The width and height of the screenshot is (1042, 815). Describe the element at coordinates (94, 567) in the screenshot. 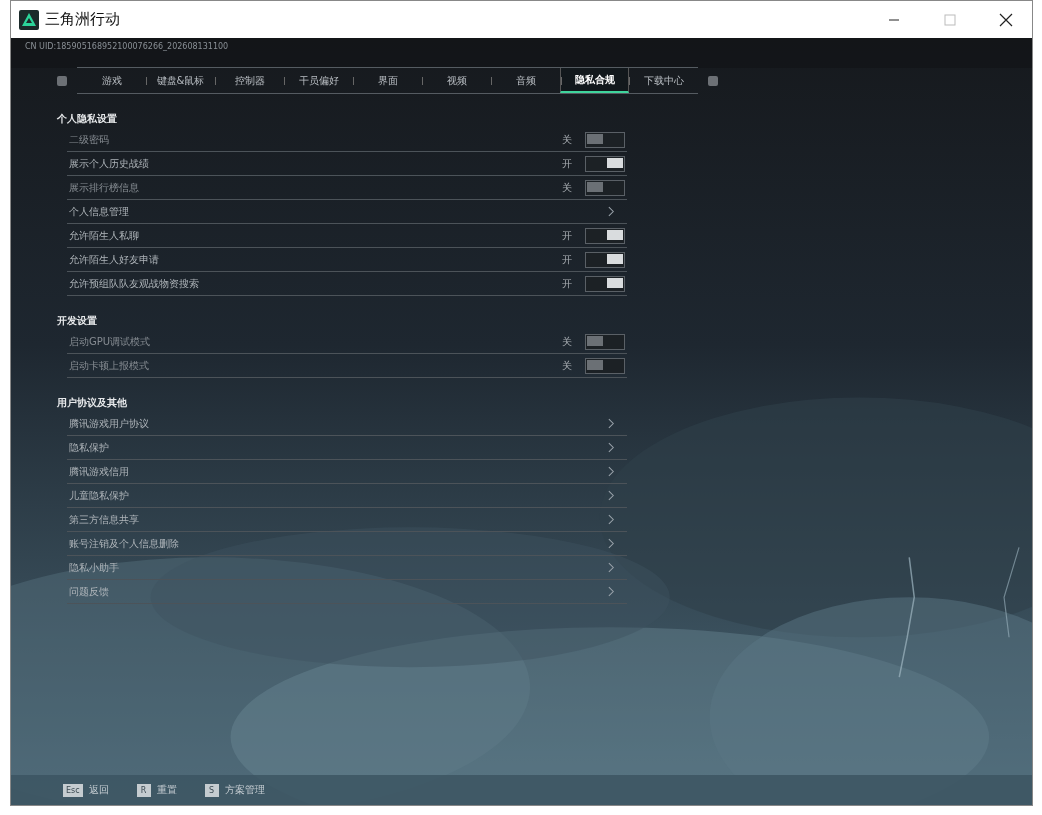

I see `setting-label: 隐私小助手` at that location.